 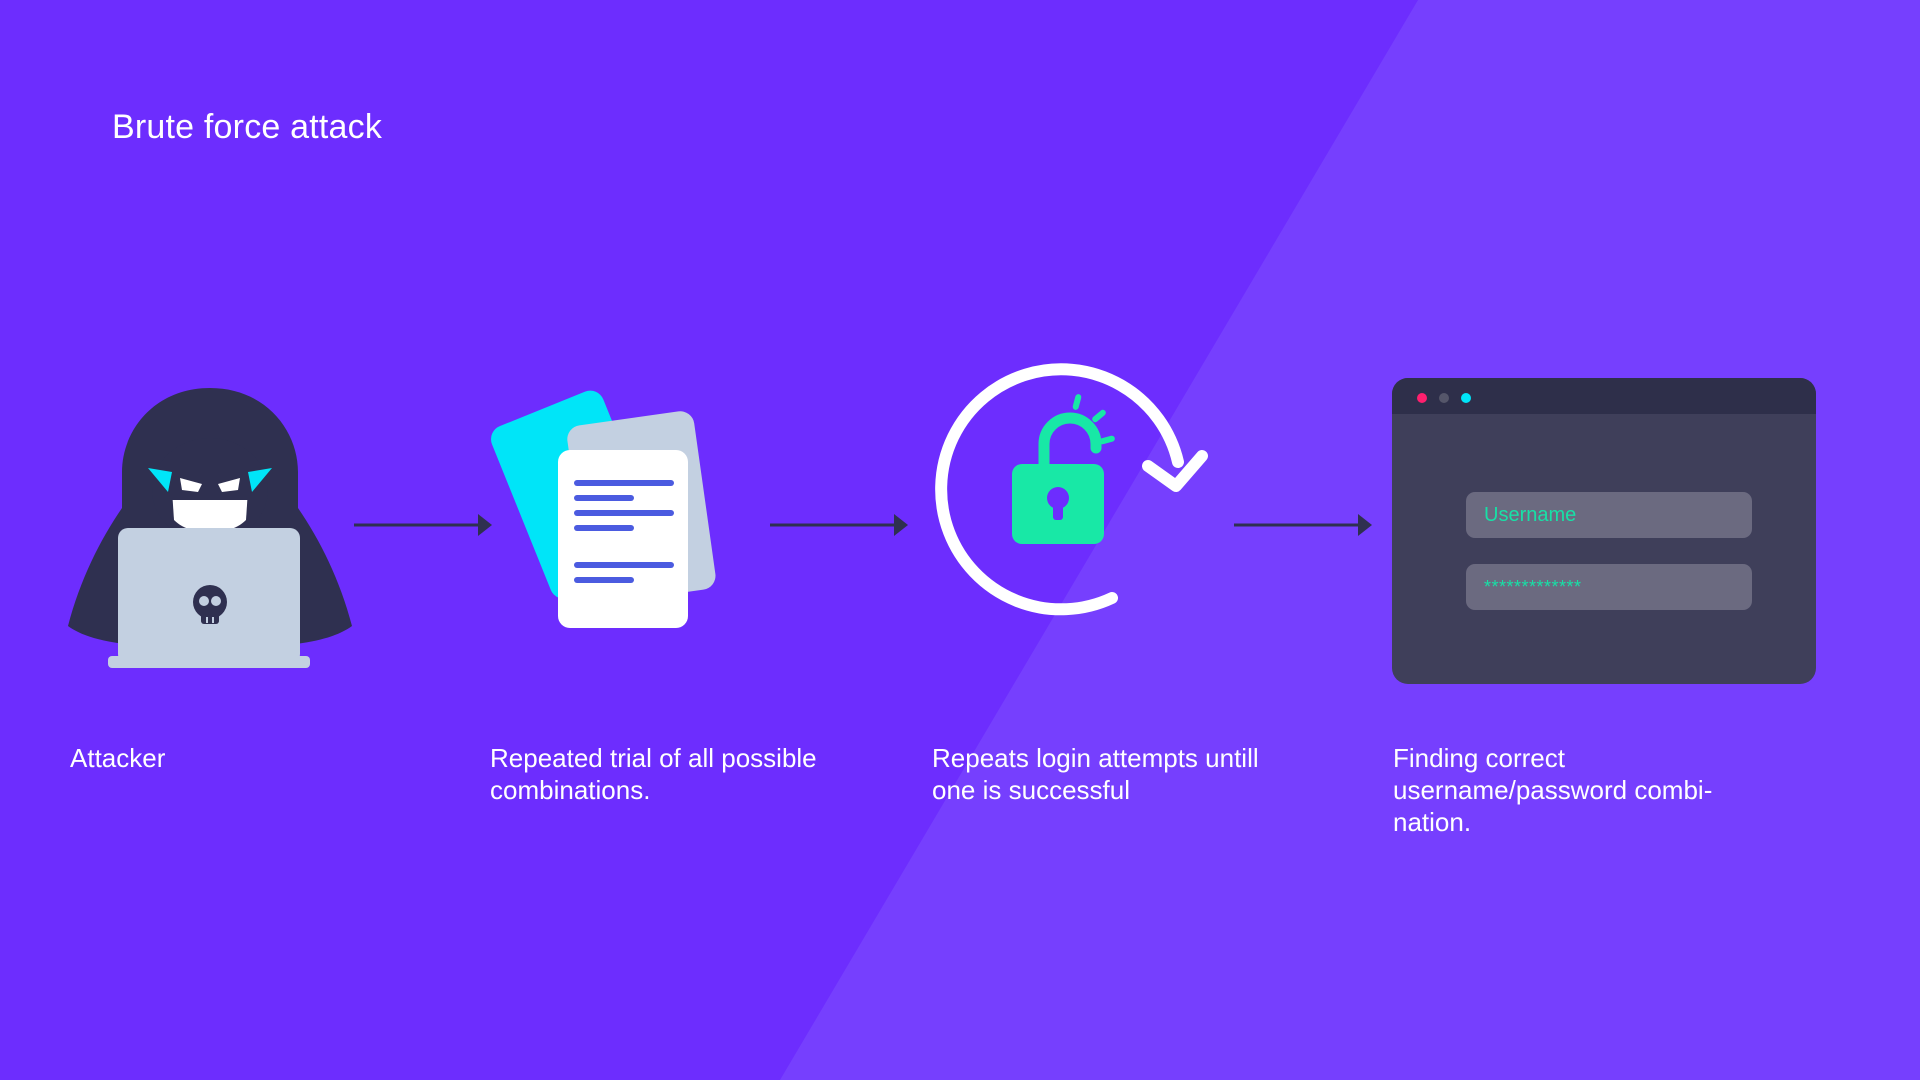 I want to click on window-dot-red, so click(x=1422, y=398).